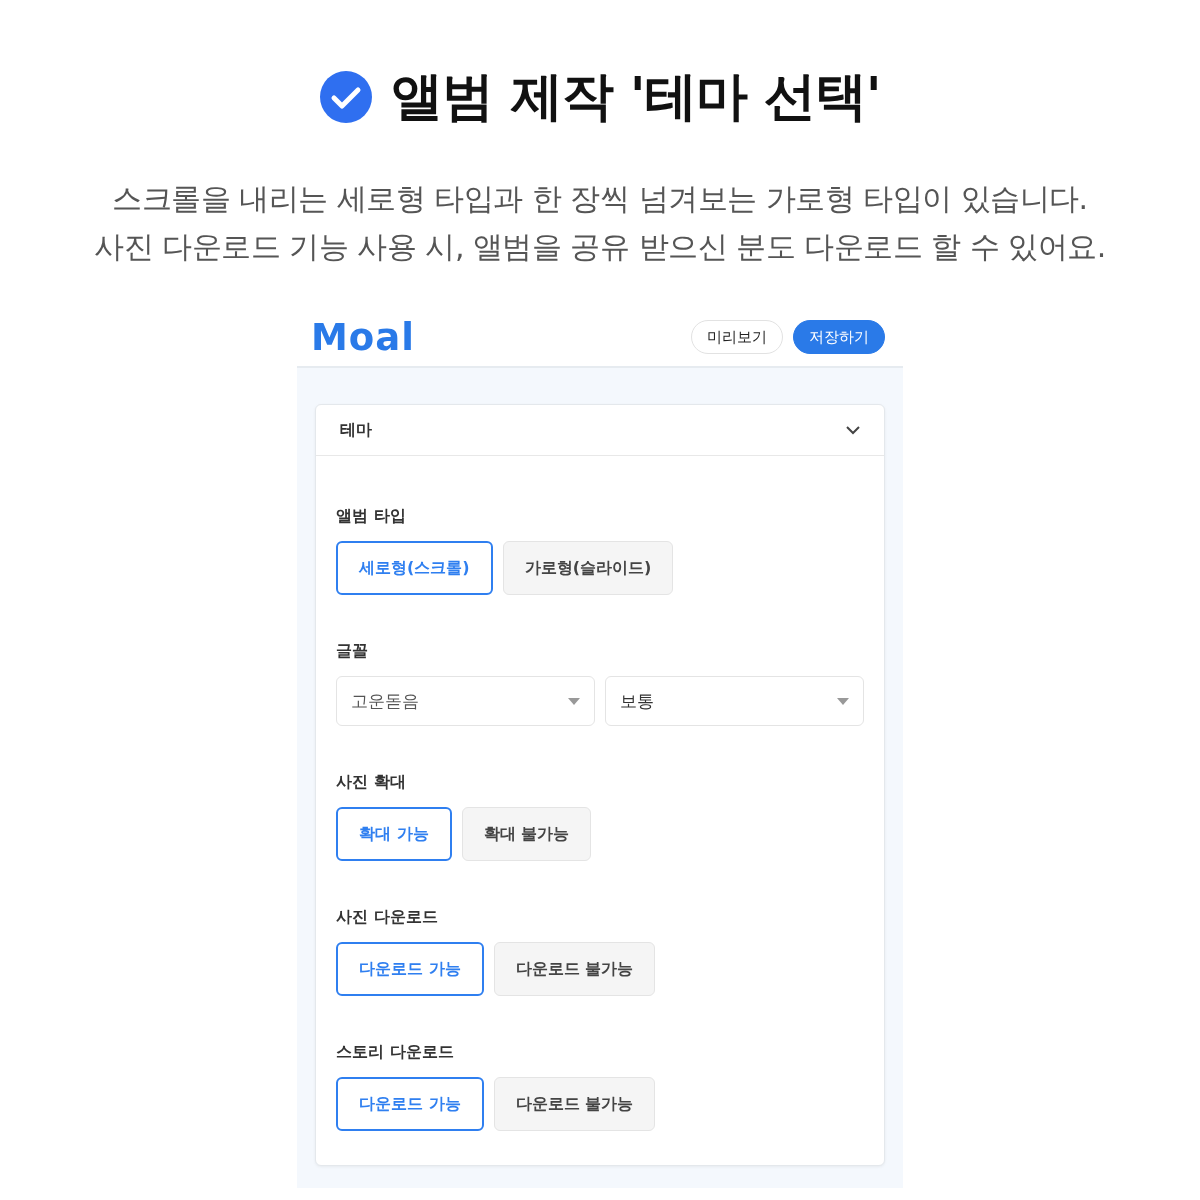 The image size is (1200, 1200). What do you see at coordinates (737, 337) in the screenshot?
I see `preview-button: 미리보기` at bounding box center [737, 337].